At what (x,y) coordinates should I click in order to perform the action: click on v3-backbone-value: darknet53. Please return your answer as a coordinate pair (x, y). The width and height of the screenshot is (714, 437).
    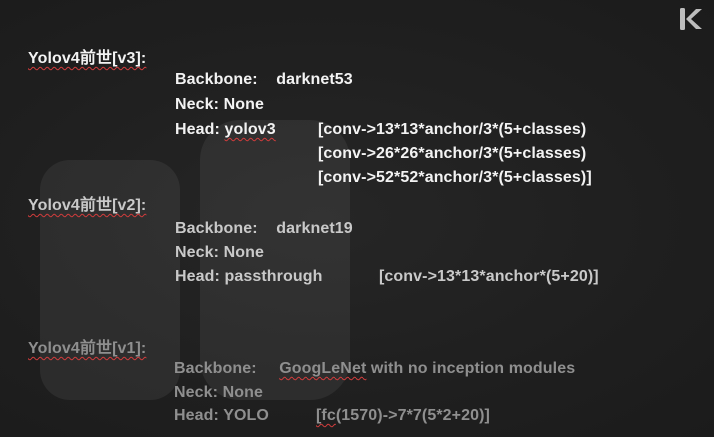
    Looking at the image, I should click on (314, 79).